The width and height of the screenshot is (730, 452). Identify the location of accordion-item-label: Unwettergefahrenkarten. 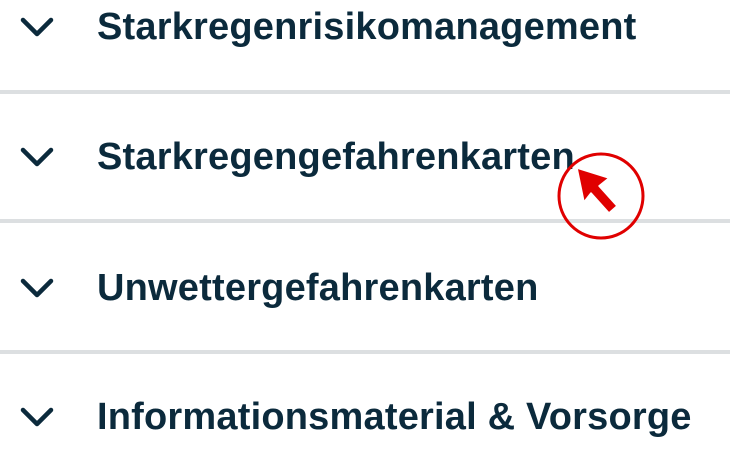
(318, 287).